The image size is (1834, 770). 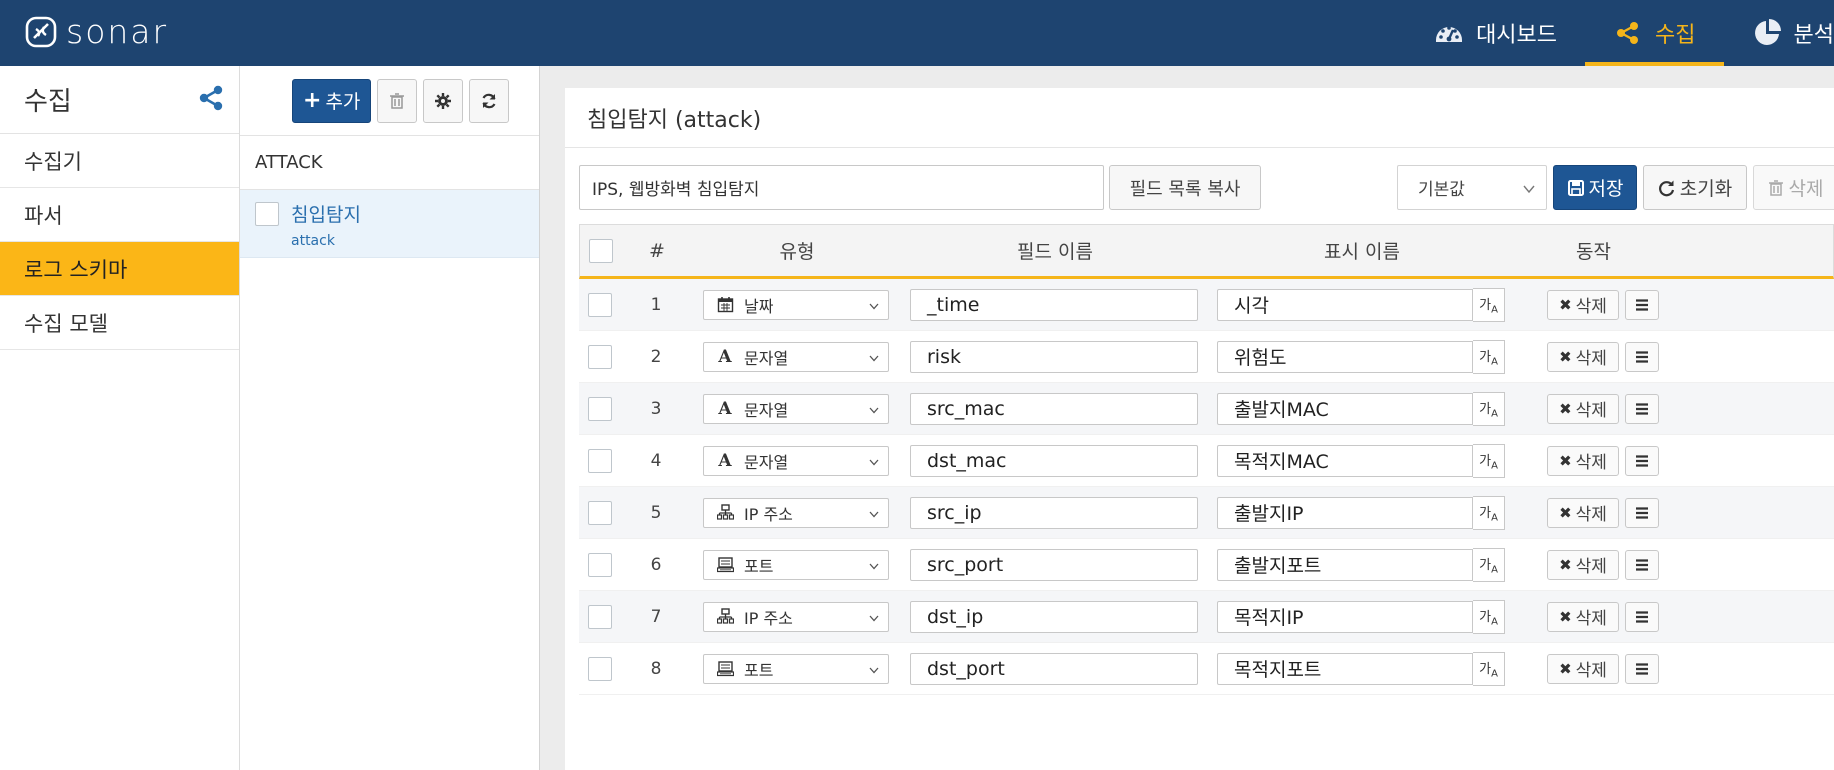 I want to click on nav-collect: 수집, so click(x=1655, y=33).